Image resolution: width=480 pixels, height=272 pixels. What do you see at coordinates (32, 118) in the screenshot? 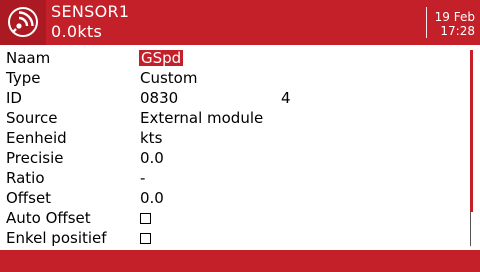
I see `field-label: Source` at bounding box center [32, 118].